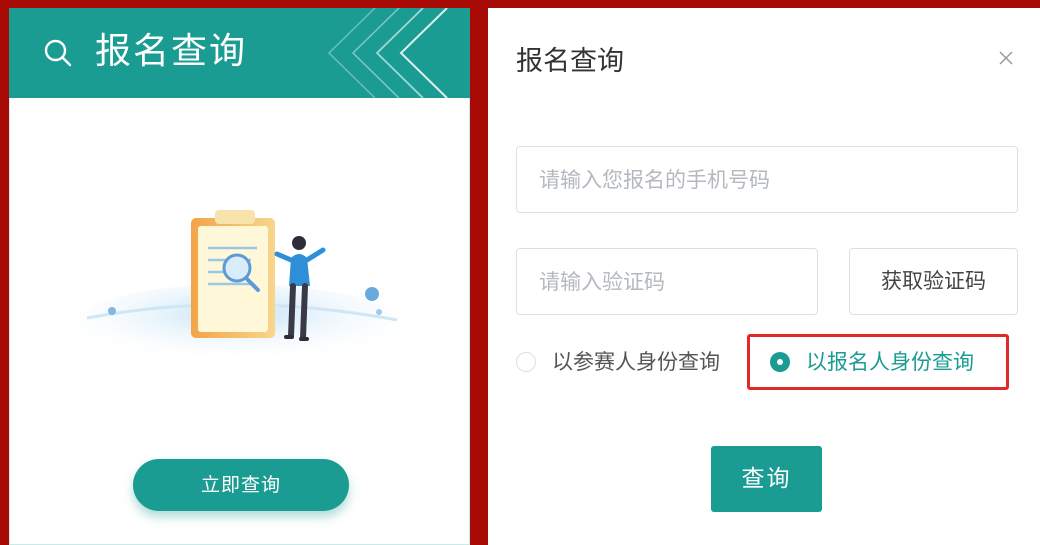 The height and width of the screenshot is (545, 1040). Describe the element at coordinates (890, 362) in the screenshot. I see `radio-registrant-label: 以报名人身份查询` at that location.